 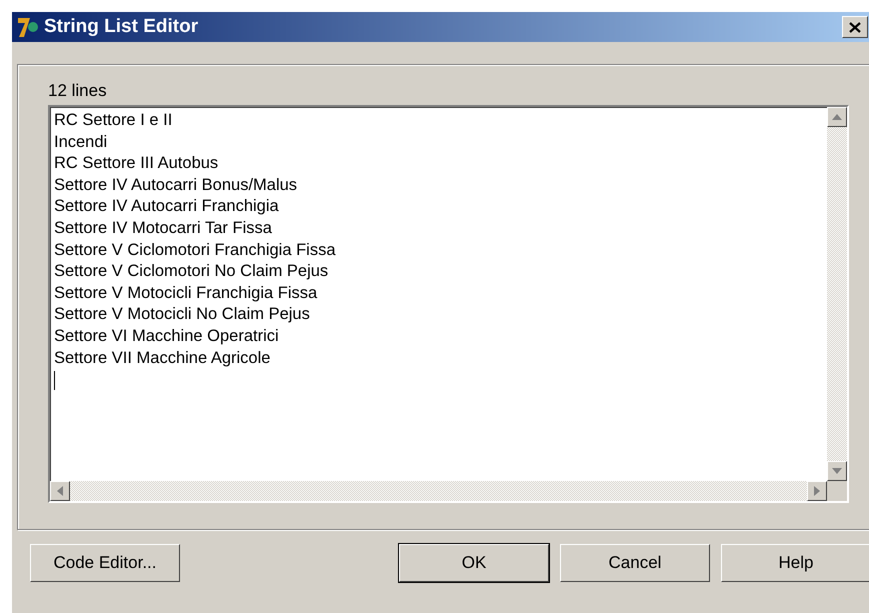 I want to click on text-line: Settore IV Motocarri Tar Fissa, so click(x=163, y=228).